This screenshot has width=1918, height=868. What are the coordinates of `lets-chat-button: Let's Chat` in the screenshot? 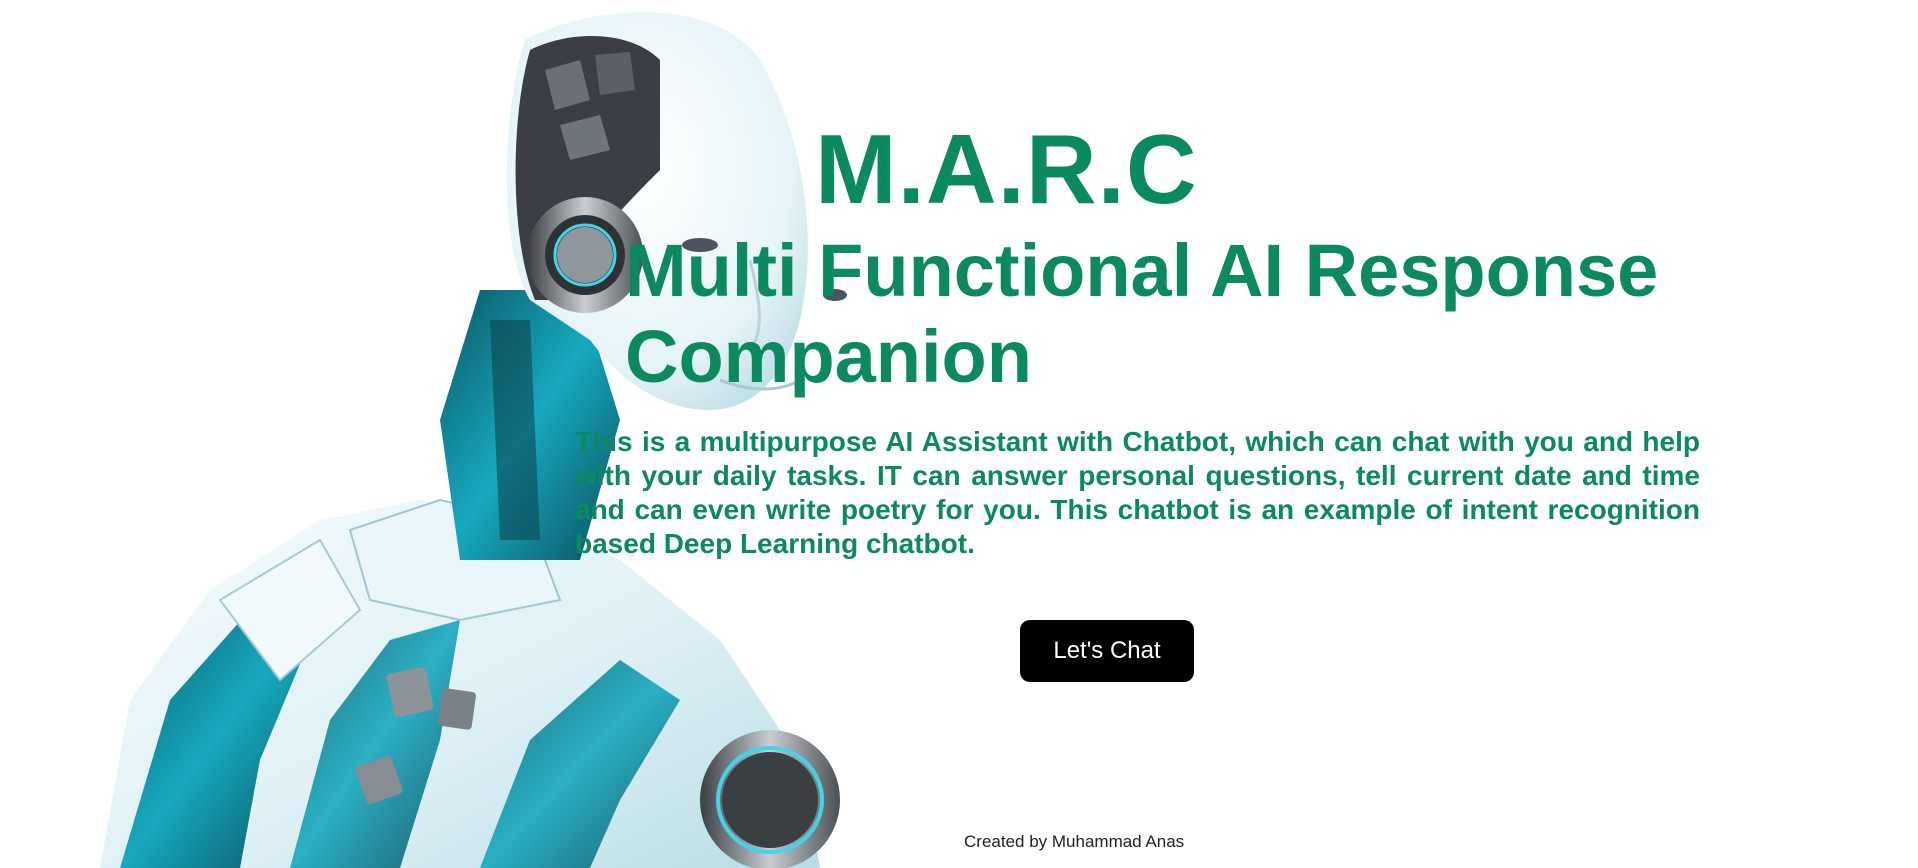 It's located at (1107, 651).